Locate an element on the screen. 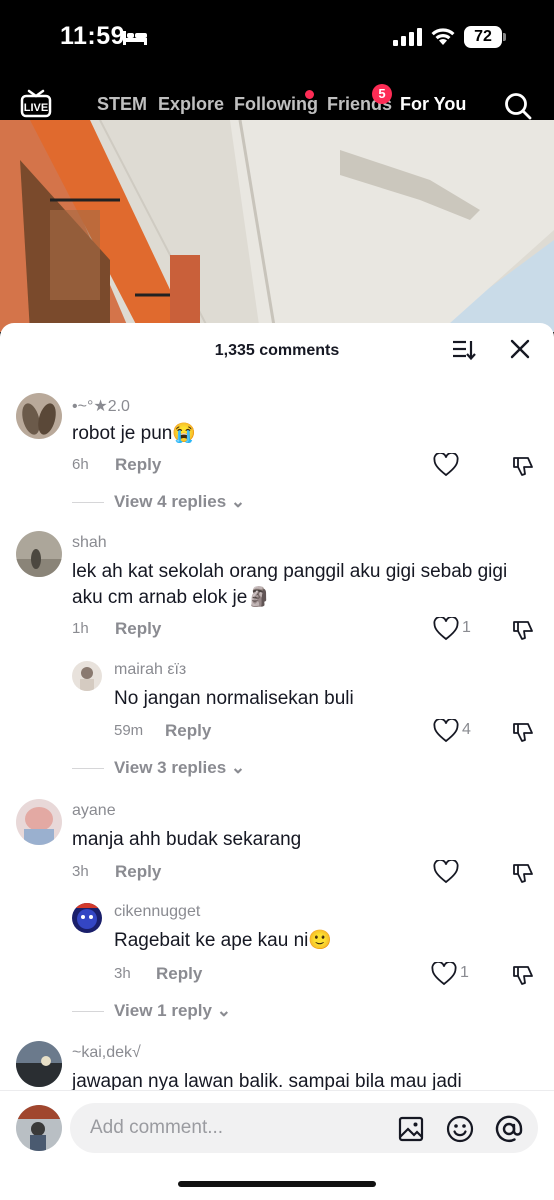 This screenshot has height=1200, width=554. comment-time: 1h is located at coordinates (80, 628).